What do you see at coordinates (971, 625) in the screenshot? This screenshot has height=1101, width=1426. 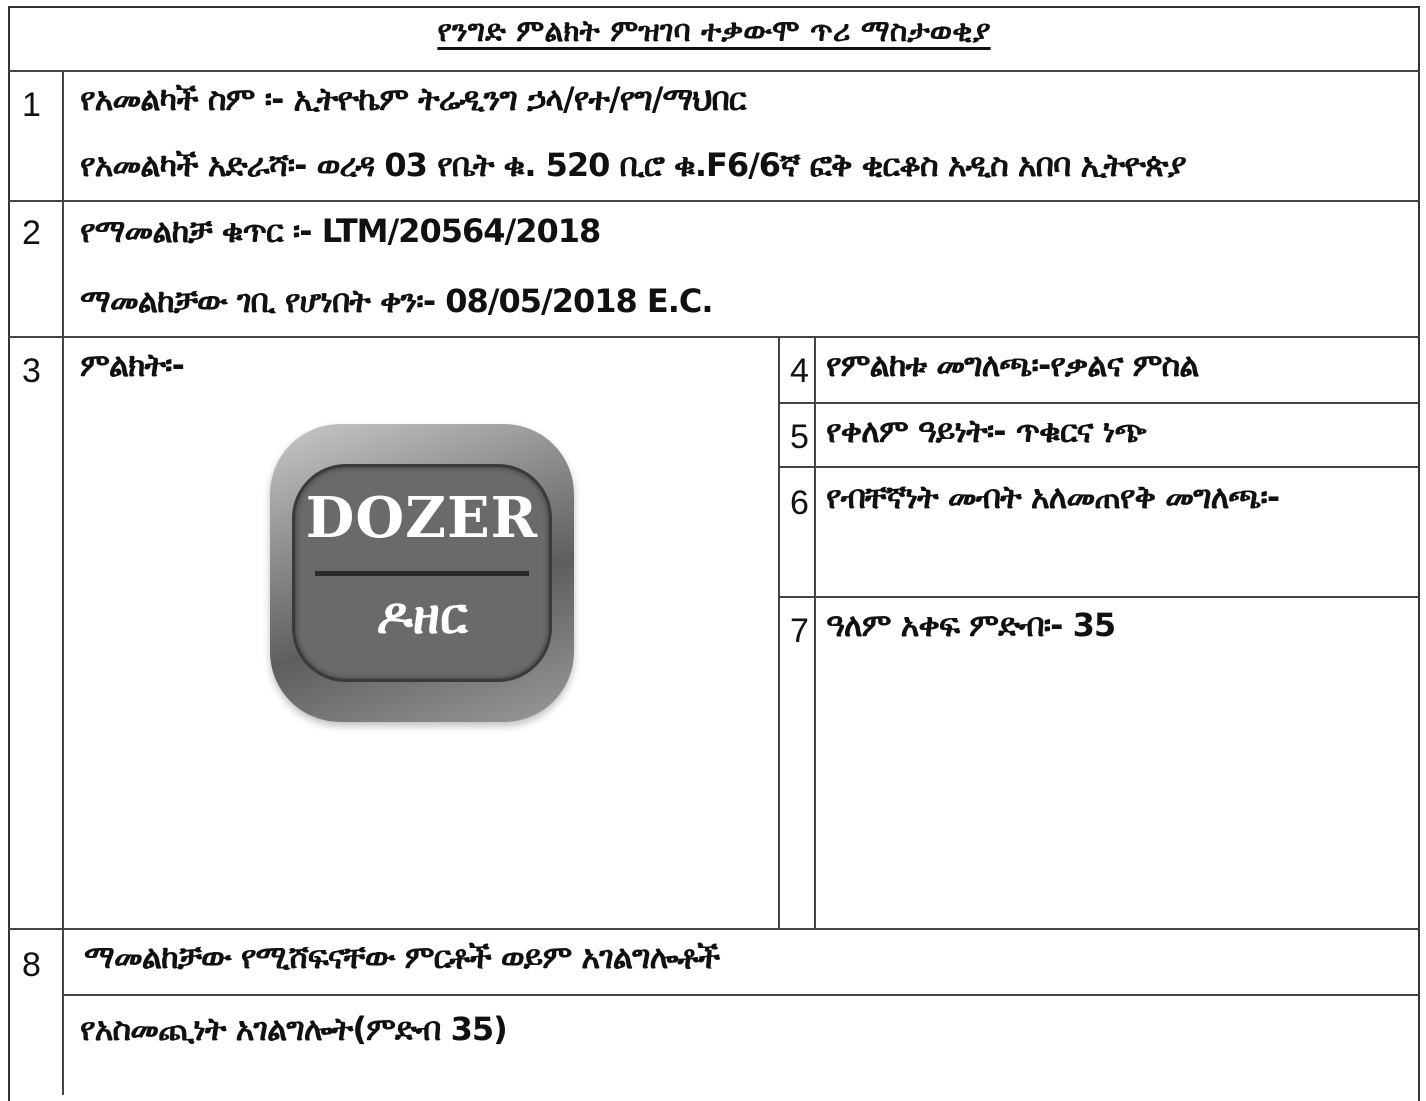 I see `international-class: ዓለም አቀፍ ምድብ፡- 35` at bounding box center [971, 625].